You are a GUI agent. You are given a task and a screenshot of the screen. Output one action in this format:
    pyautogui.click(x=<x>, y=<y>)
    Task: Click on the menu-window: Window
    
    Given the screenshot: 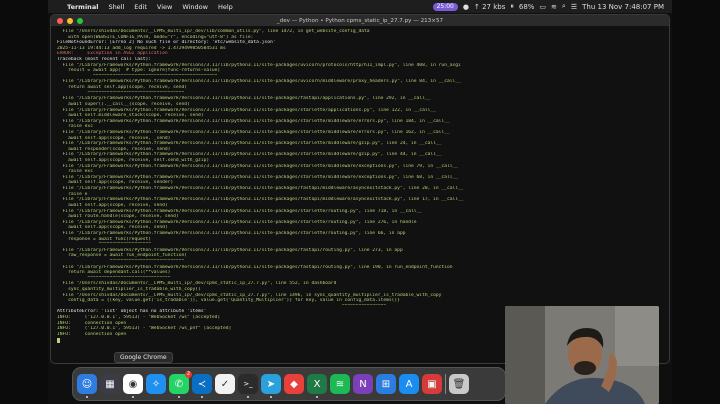 What is the action you would take?
    pyautogui.click(x=195, y=7)
    